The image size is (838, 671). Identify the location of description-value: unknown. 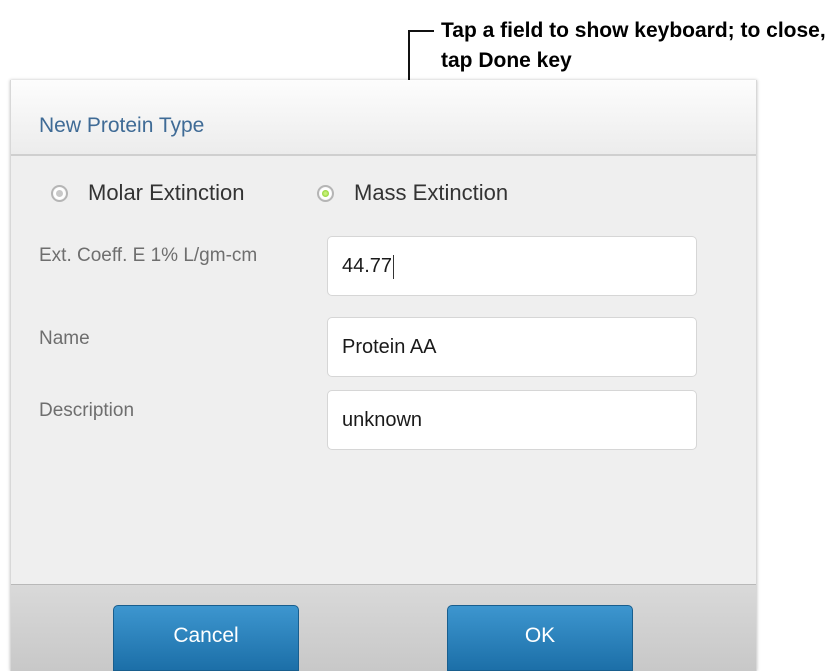
(382, 420).